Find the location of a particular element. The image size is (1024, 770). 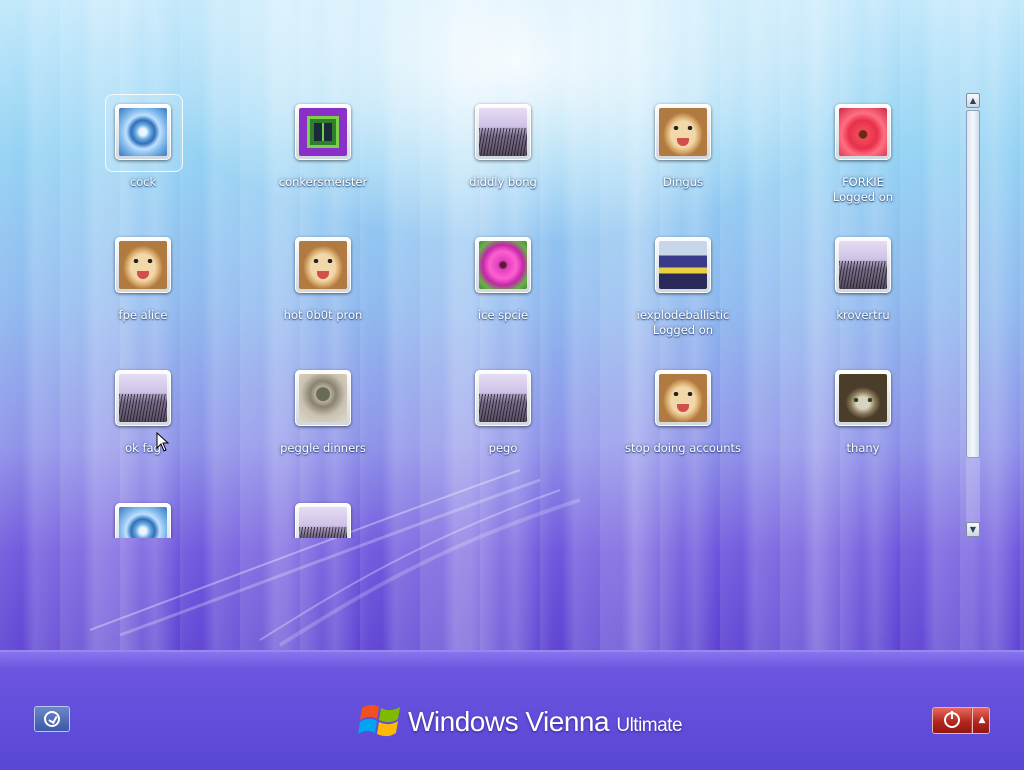

user-tile-iexplodeballistic: iexplodeballistic Logged on is located at coordinates (683, 291).